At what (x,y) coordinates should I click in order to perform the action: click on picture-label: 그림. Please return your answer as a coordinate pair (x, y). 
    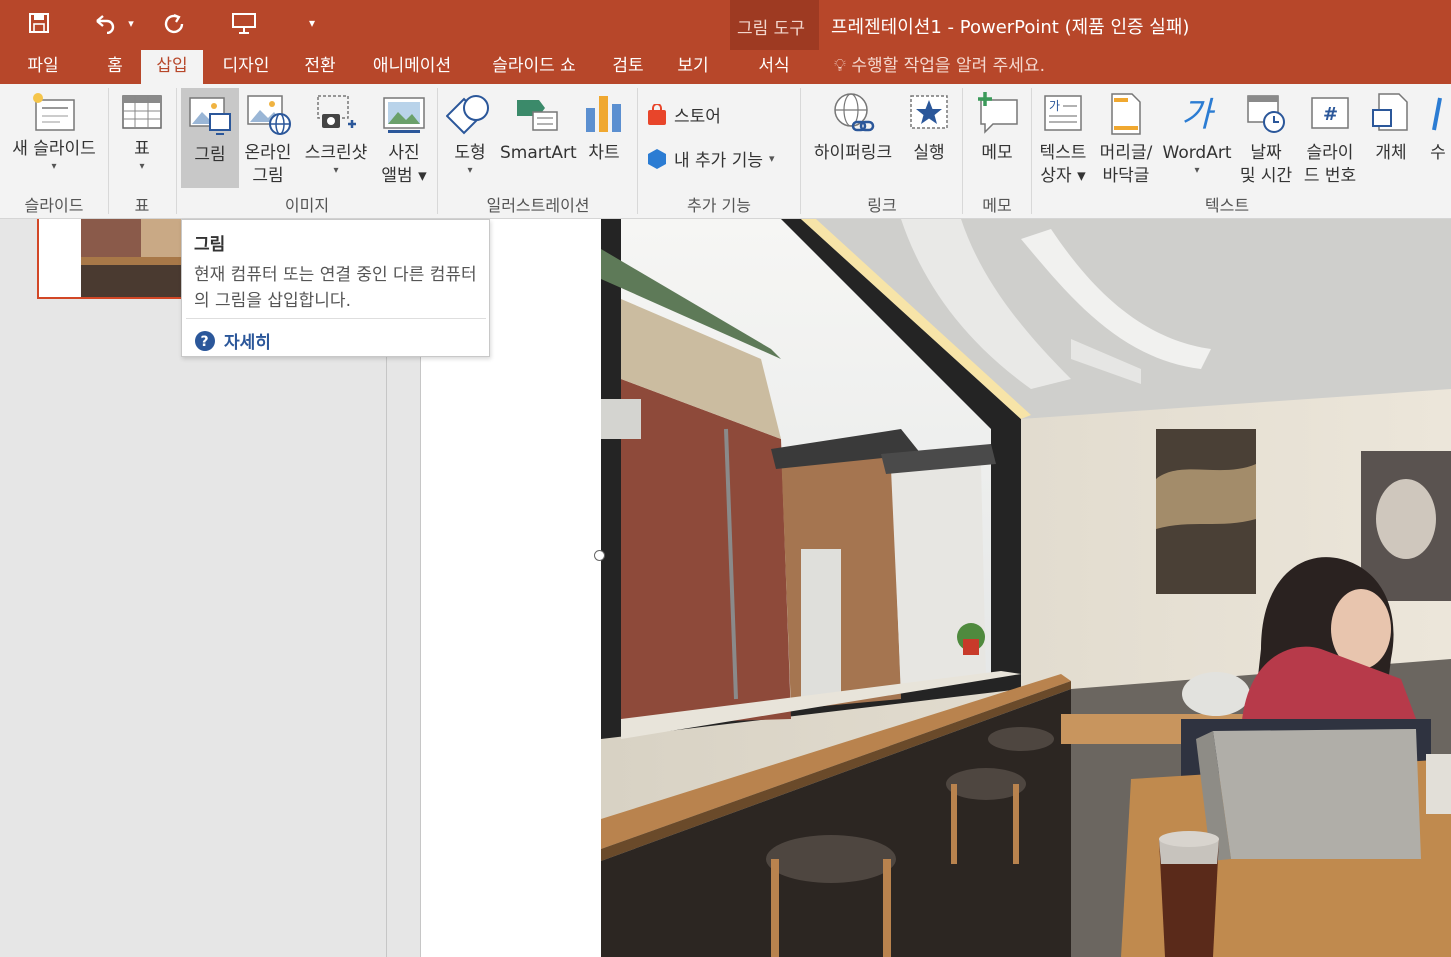
    Looking at the image, I should click on (210, 155).